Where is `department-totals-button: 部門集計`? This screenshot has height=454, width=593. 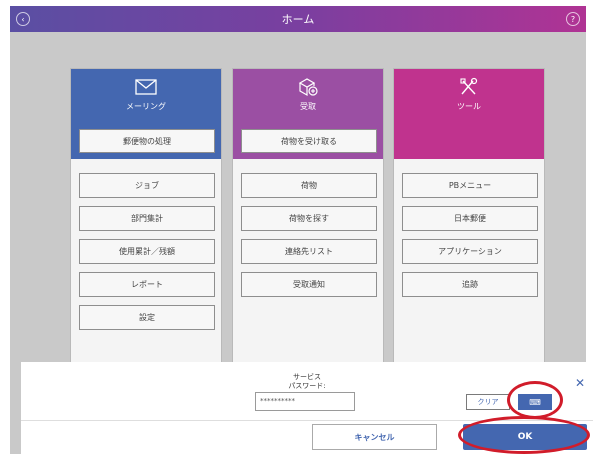
department-totals-button: 部門集計 is located at coordinates (147, 218).